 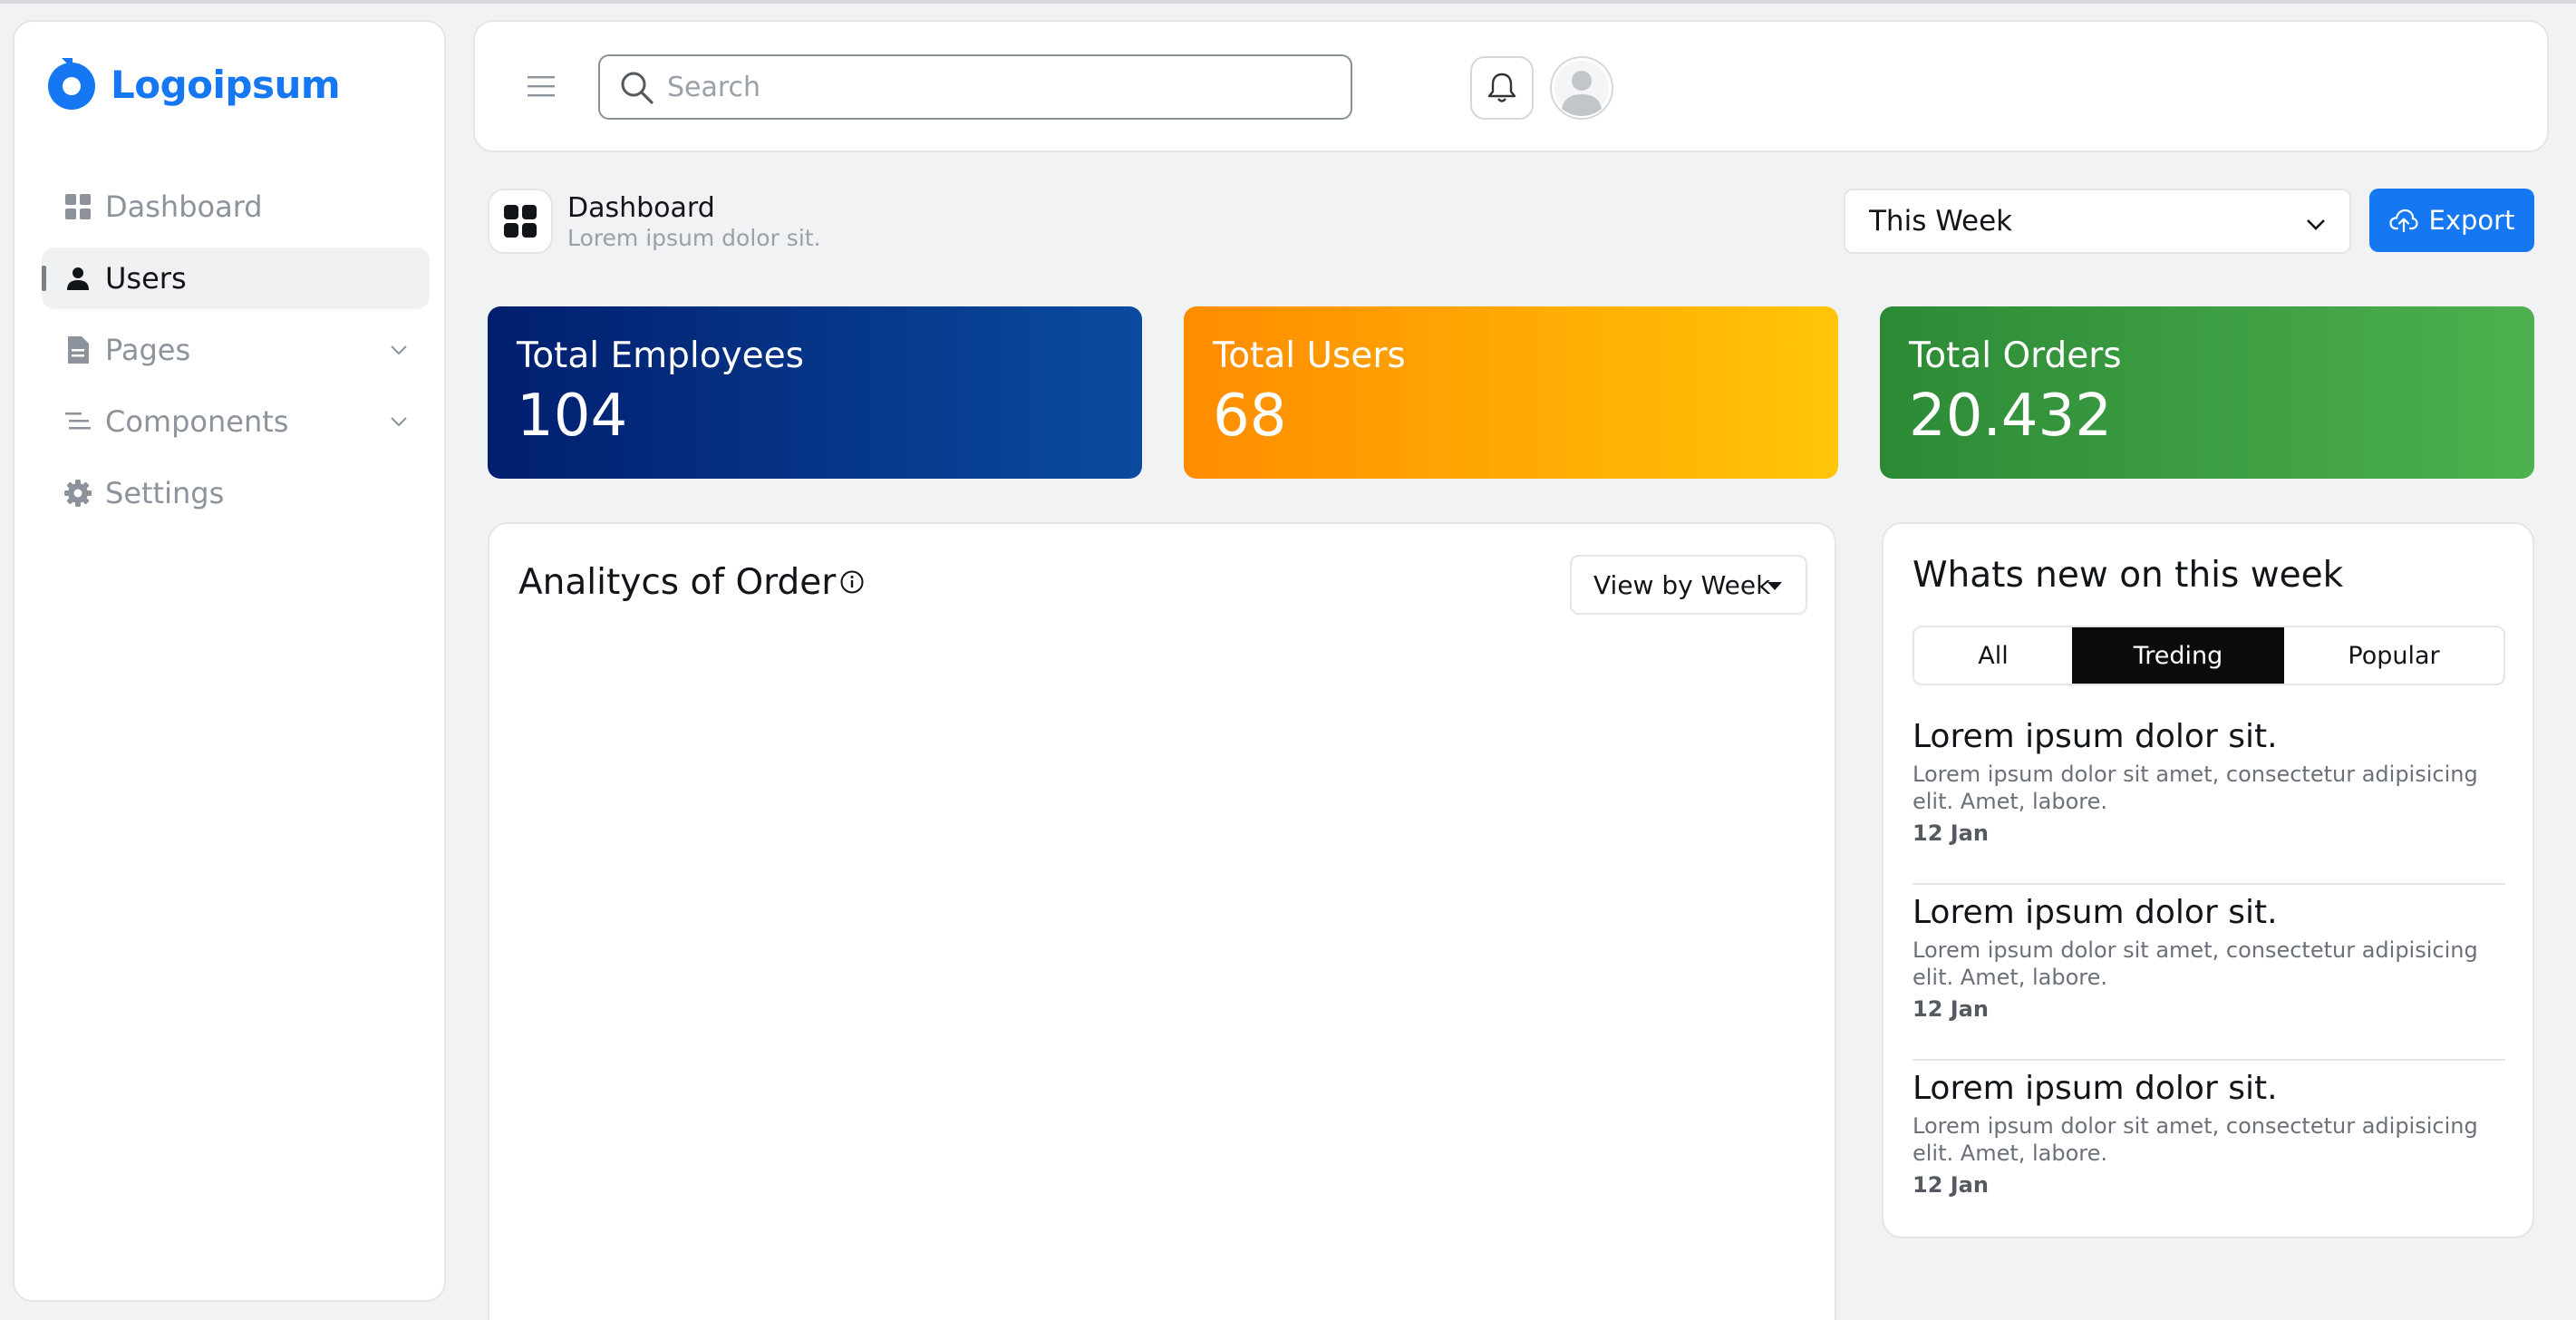 I want to click on stat-label: Total Orders, so click(x=2015, y=355).